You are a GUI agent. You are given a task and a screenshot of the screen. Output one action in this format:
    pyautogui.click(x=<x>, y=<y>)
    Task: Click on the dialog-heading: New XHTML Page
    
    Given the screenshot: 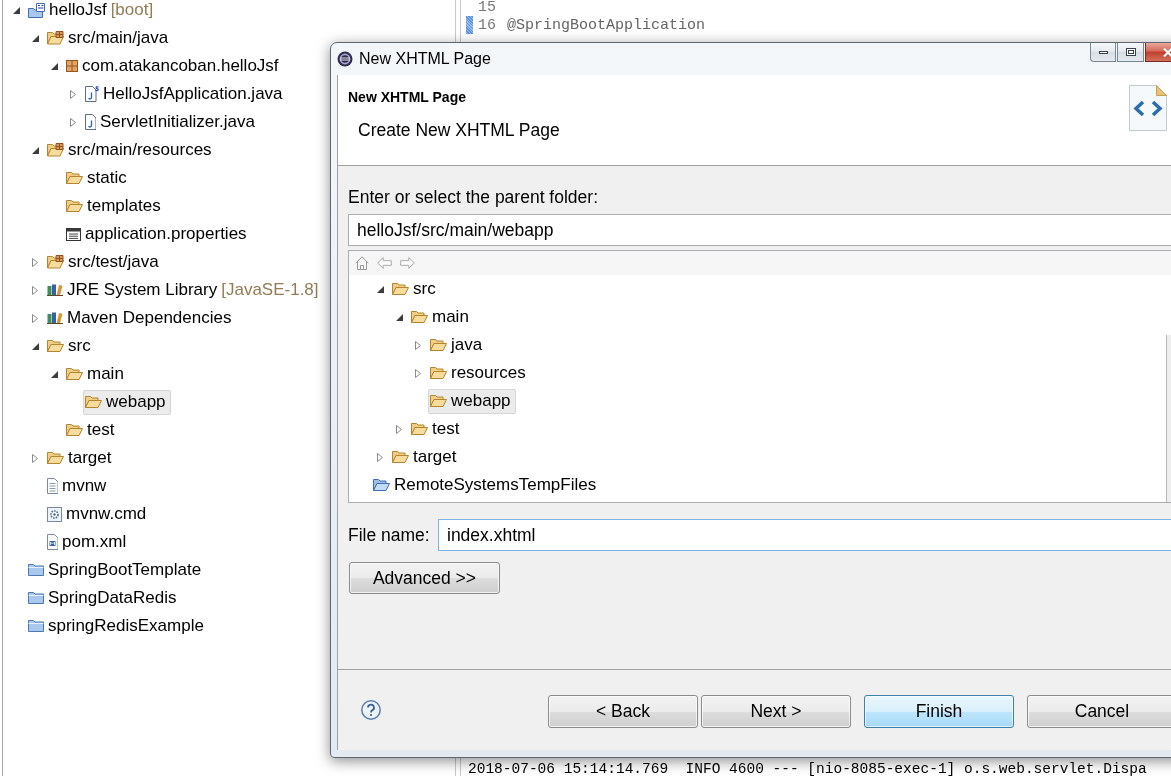 What is the action you would take?
    pyautogui.click(x=407, y=97)
    